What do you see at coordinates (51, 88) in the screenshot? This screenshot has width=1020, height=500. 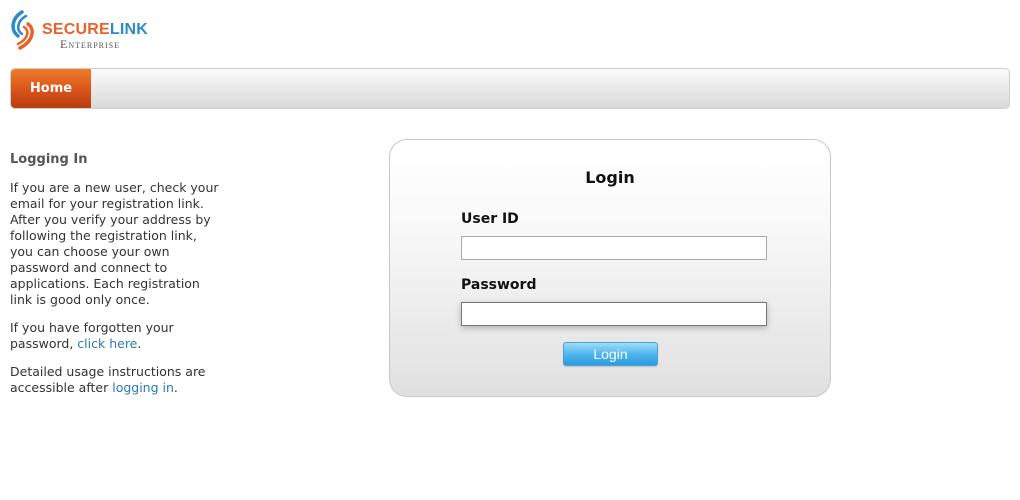 I see `nav-home-tab: Home` at bounding box center [51, 88].